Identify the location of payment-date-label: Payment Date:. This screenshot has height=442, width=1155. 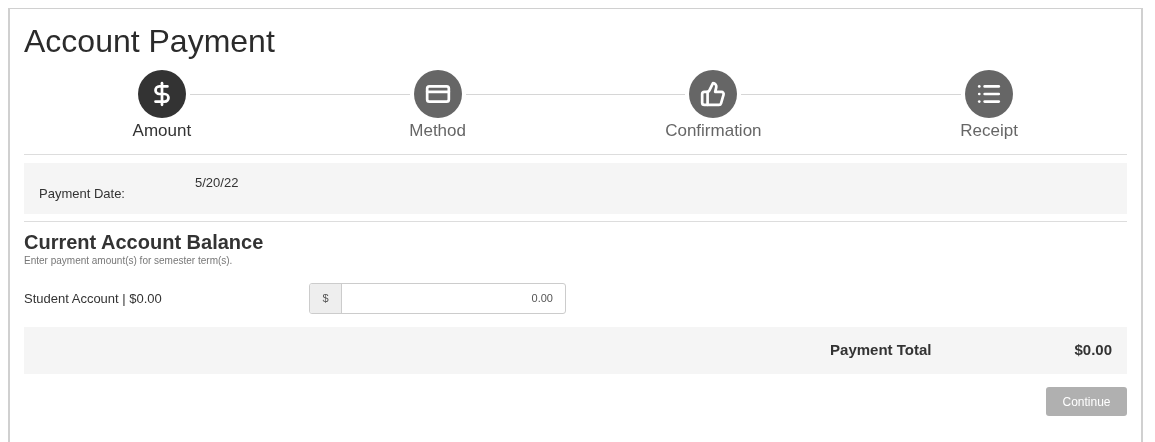
(82, 194).